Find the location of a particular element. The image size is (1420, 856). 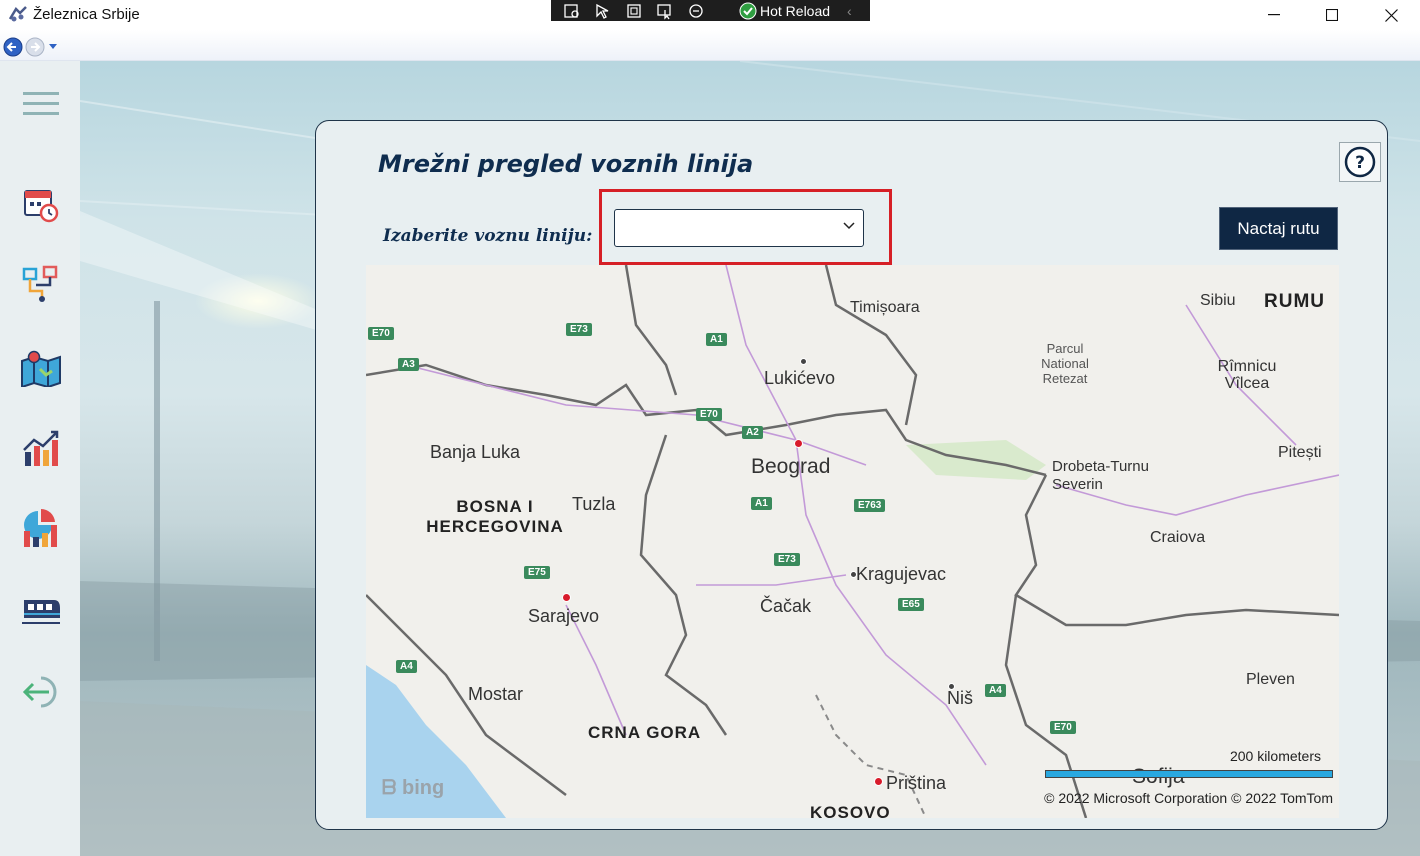

close-button is located at coordinates (1391, 15).